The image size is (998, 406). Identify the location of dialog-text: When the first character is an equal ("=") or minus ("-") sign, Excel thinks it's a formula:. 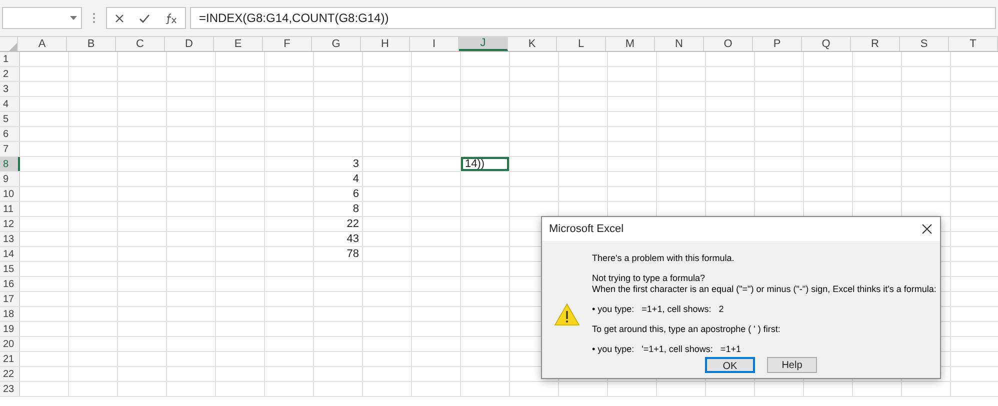
(764, 289).